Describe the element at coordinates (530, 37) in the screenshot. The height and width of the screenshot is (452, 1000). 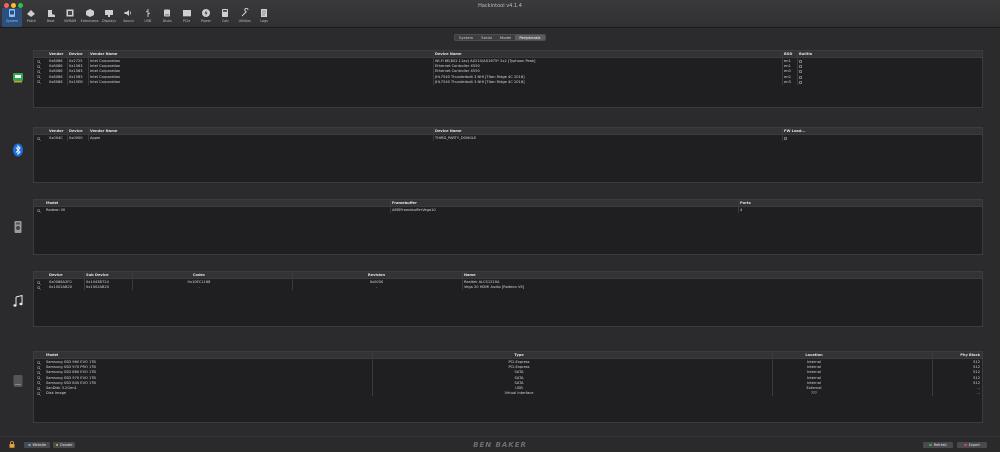
I see `tab-peripherals: Peripherals` at that location.